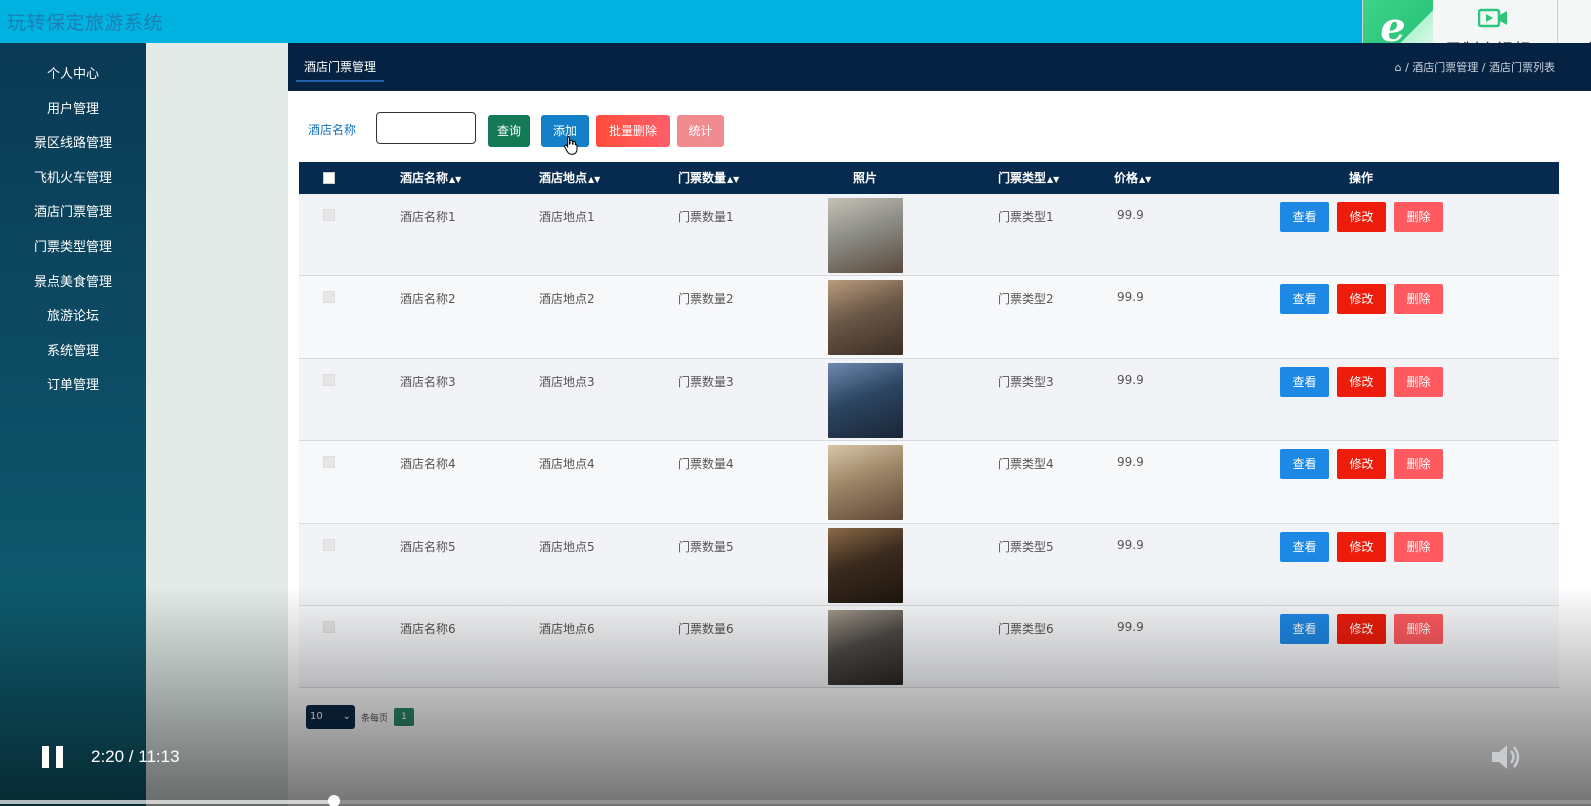  What do you see at coordinates (929, 564) in the screenshot?
I see `table-row: 酒店名称5 酒店地点5 门票数量5 门票类型5 99.9 查看 修改 删除` at bounding box center [929, 564].